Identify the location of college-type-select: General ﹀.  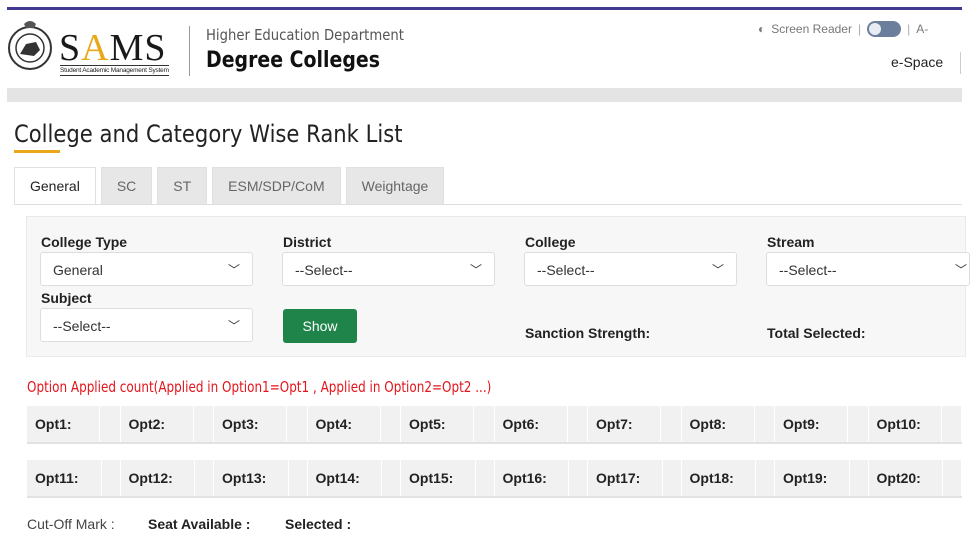
(146, 269).